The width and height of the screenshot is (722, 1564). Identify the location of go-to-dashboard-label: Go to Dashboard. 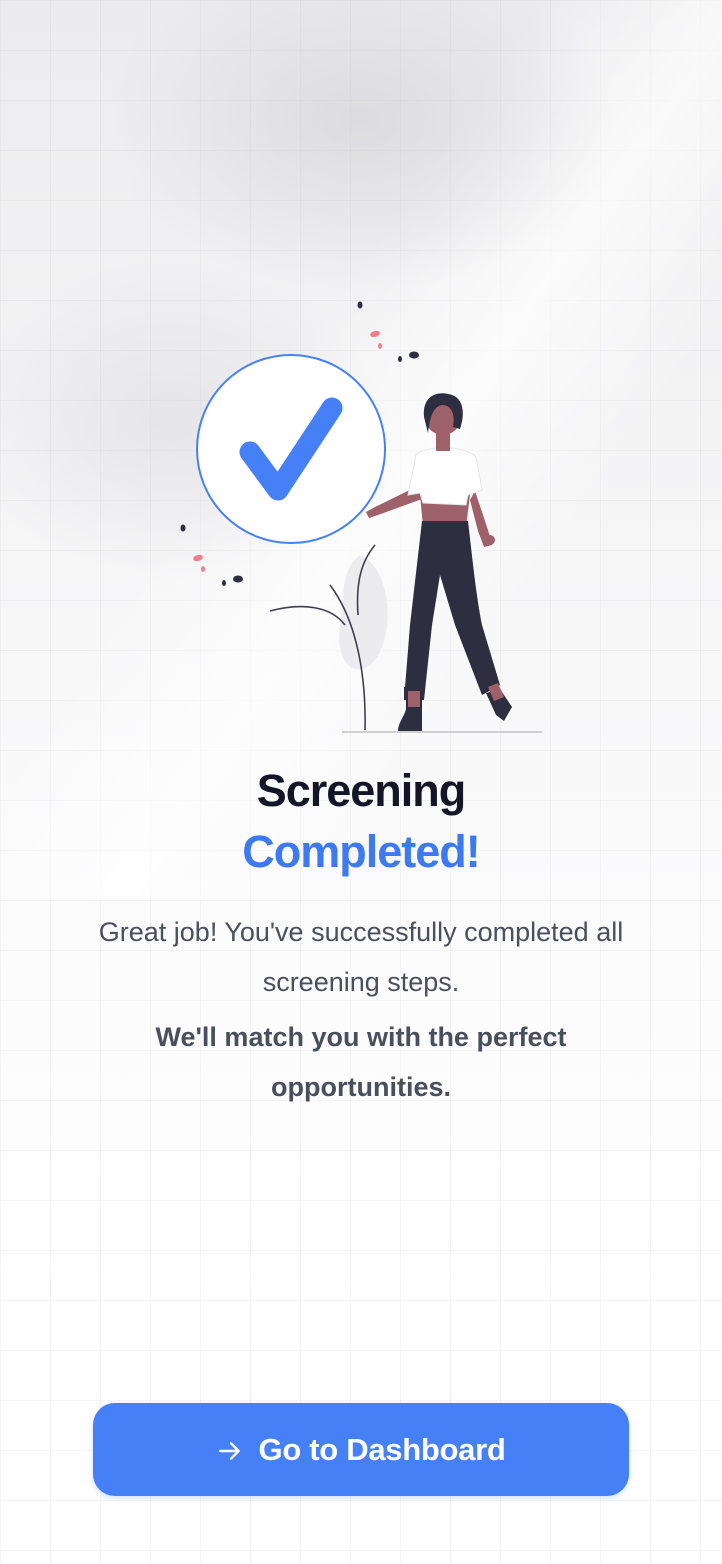
(382, 1449).